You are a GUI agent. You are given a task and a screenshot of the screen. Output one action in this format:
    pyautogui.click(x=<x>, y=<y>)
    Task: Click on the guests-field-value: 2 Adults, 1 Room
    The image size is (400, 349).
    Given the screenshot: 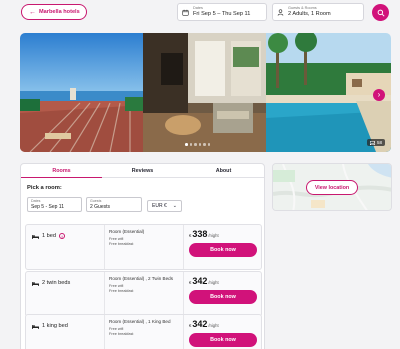 What is the action you would take?
    pyautogui.click(x=309, y=14)
    